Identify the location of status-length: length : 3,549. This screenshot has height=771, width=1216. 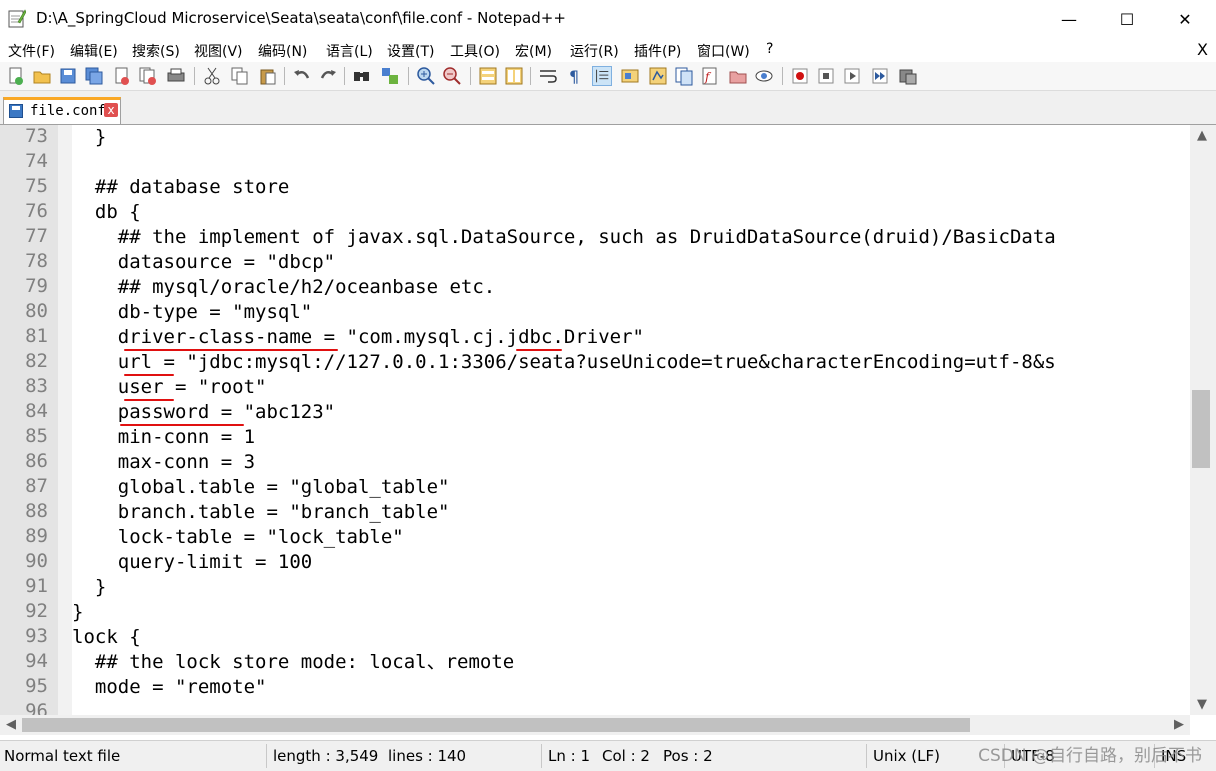
(326, 756).